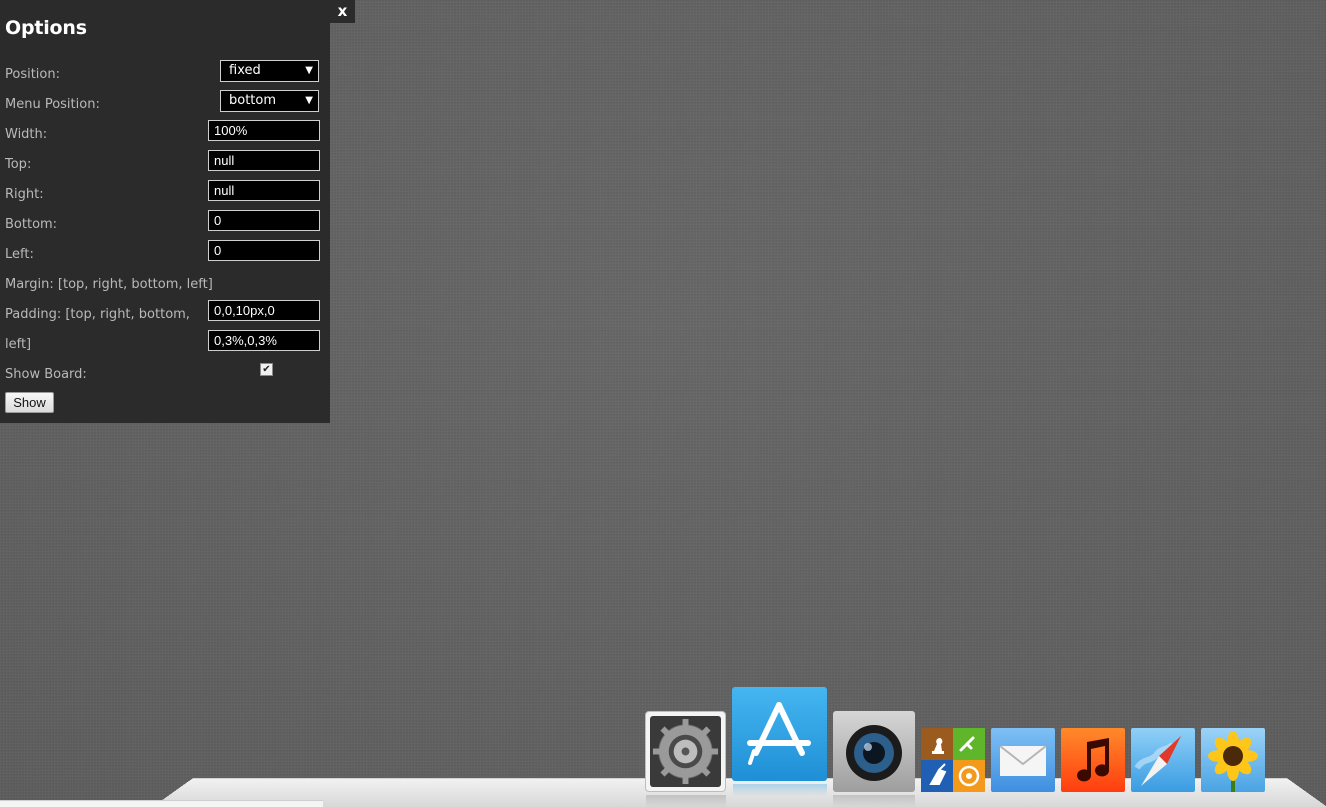 This screenshot has width=1326, height=807. Describe the element at coordinates (46, 374) in the screenshot. I see `show-board-label: Show Board:` at that location.